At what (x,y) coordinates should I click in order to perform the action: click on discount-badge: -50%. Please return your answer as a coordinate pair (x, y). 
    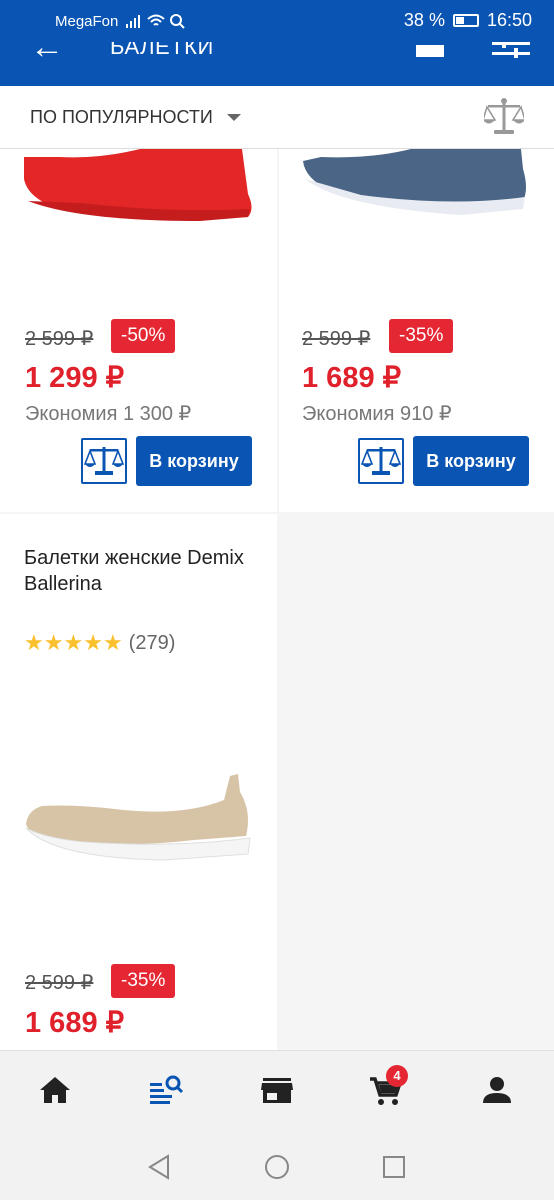
    Looking at the image, I should click on (143, 336).